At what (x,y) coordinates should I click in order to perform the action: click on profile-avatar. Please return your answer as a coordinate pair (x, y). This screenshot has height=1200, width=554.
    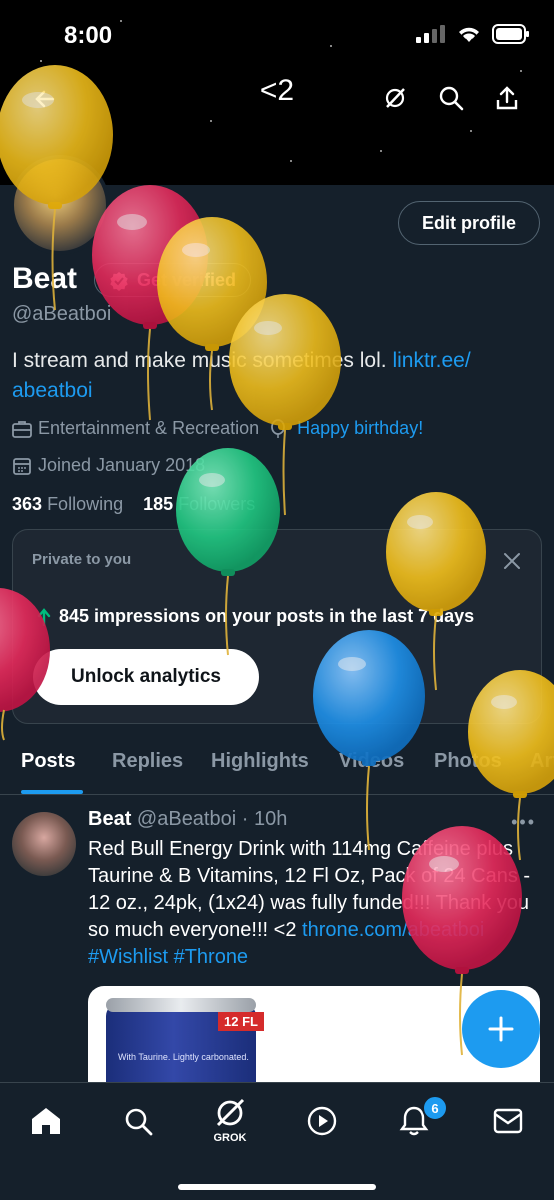
    Looking at the image, I should click on (60, 205).